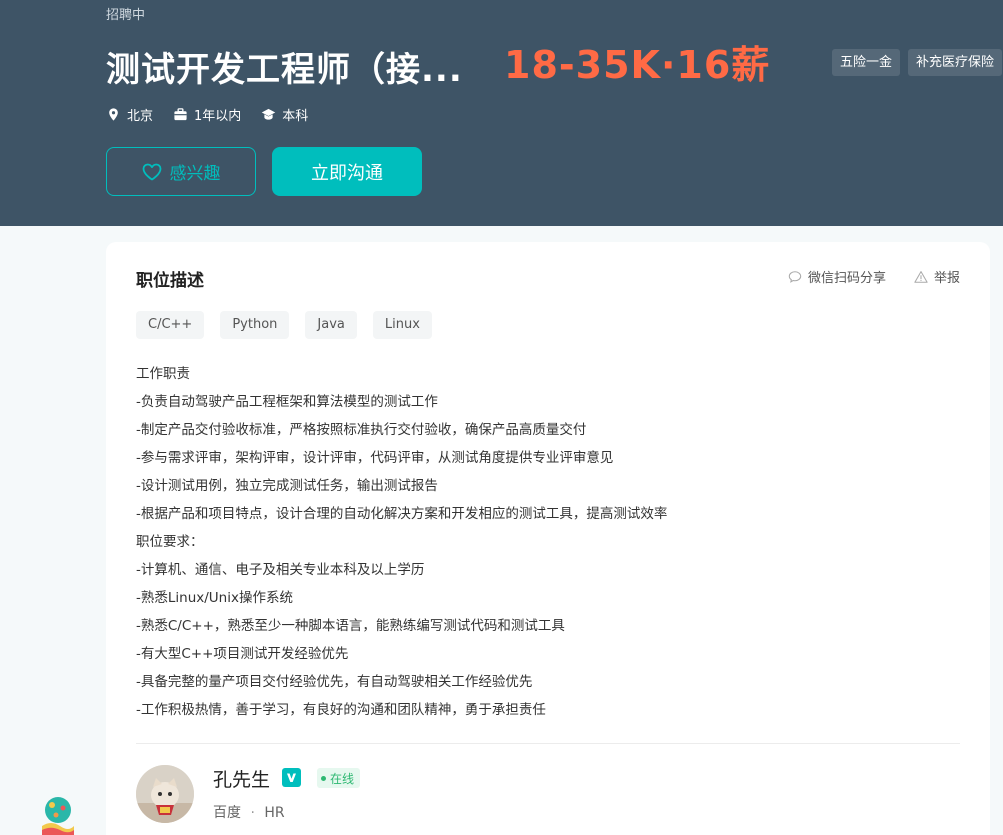  Describe the element at coordinates (58, 816) in the screenshot. I see `decorative-illustration-icon` at that location.